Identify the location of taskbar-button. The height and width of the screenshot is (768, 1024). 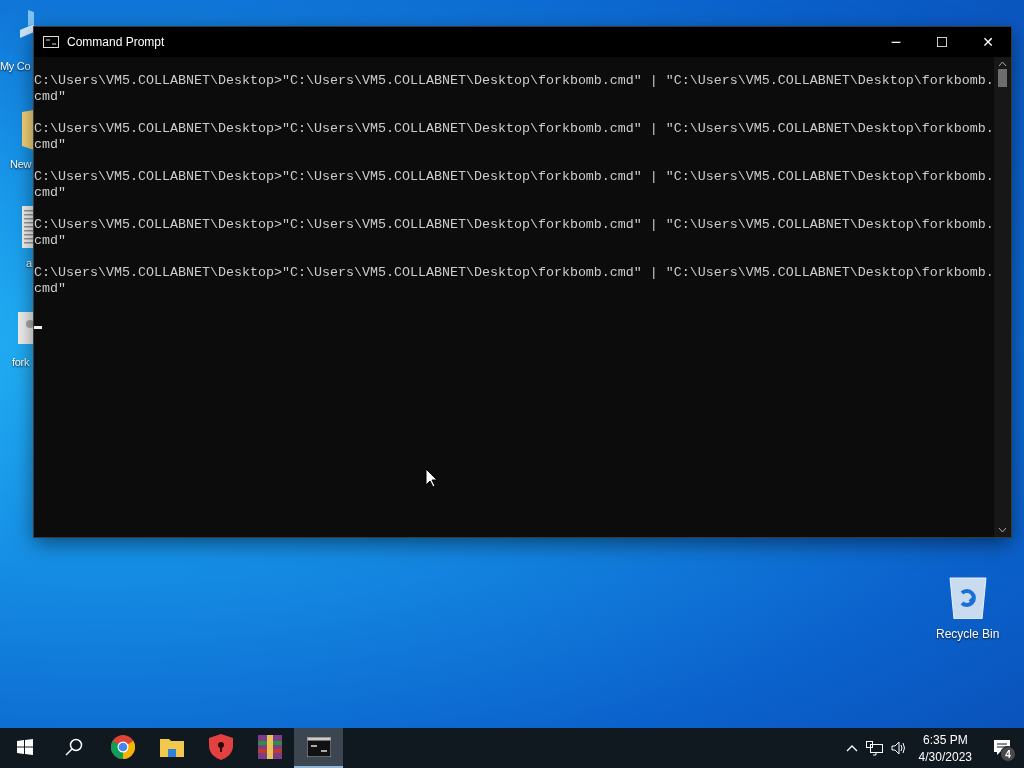
(318, 748).